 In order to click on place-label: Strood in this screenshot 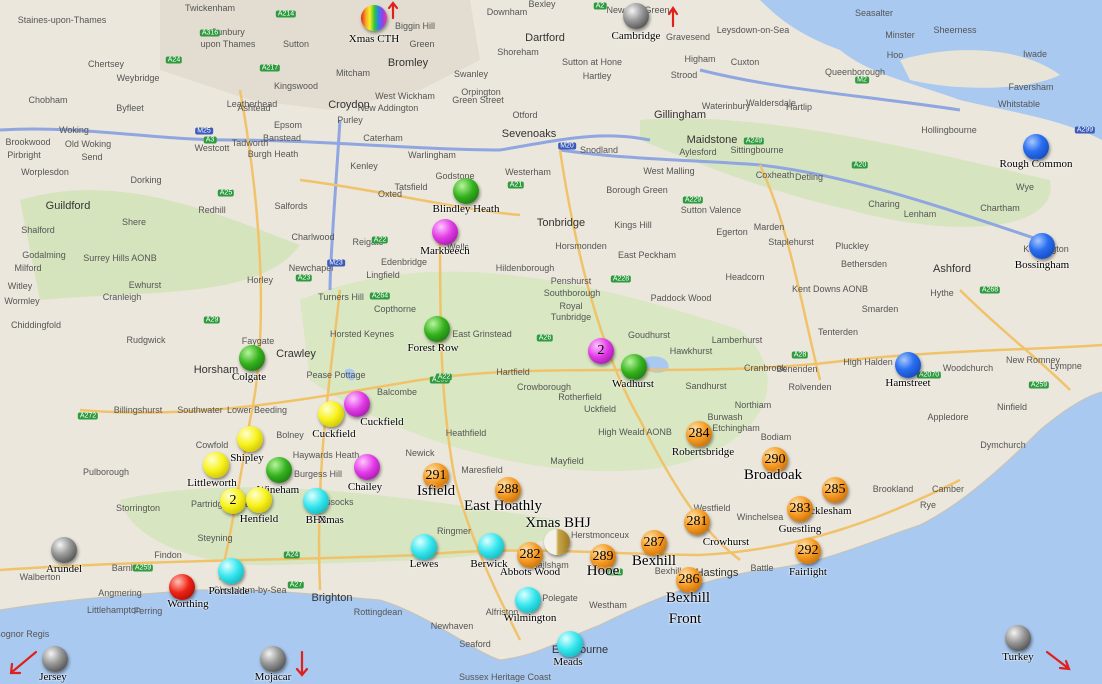, I will do `click(684, 75)`.